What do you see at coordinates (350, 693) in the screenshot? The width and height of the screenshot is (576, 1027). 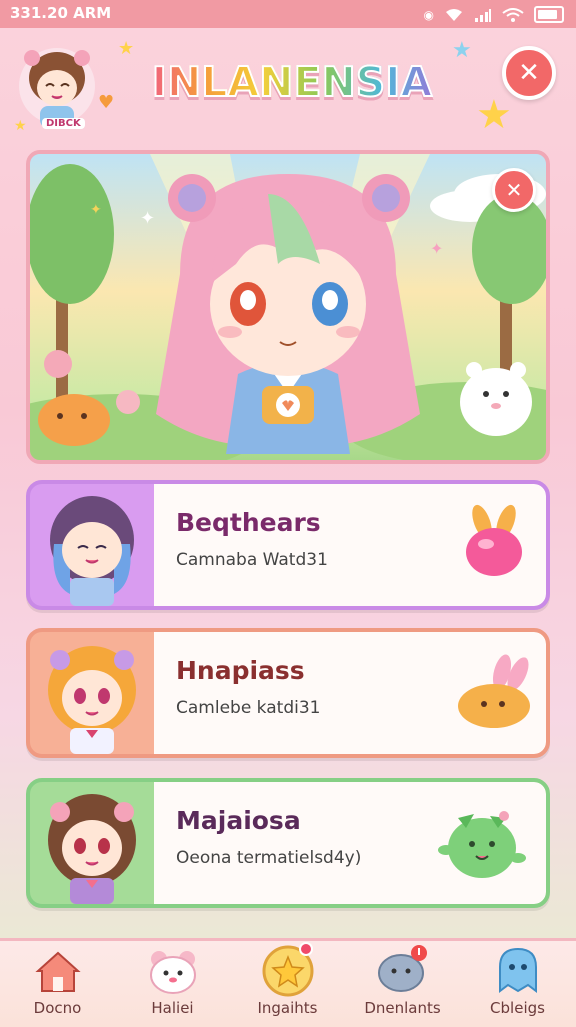 I see `card-body: Hnapiass Camlebe katdi31` at bounding box center [350, 693].